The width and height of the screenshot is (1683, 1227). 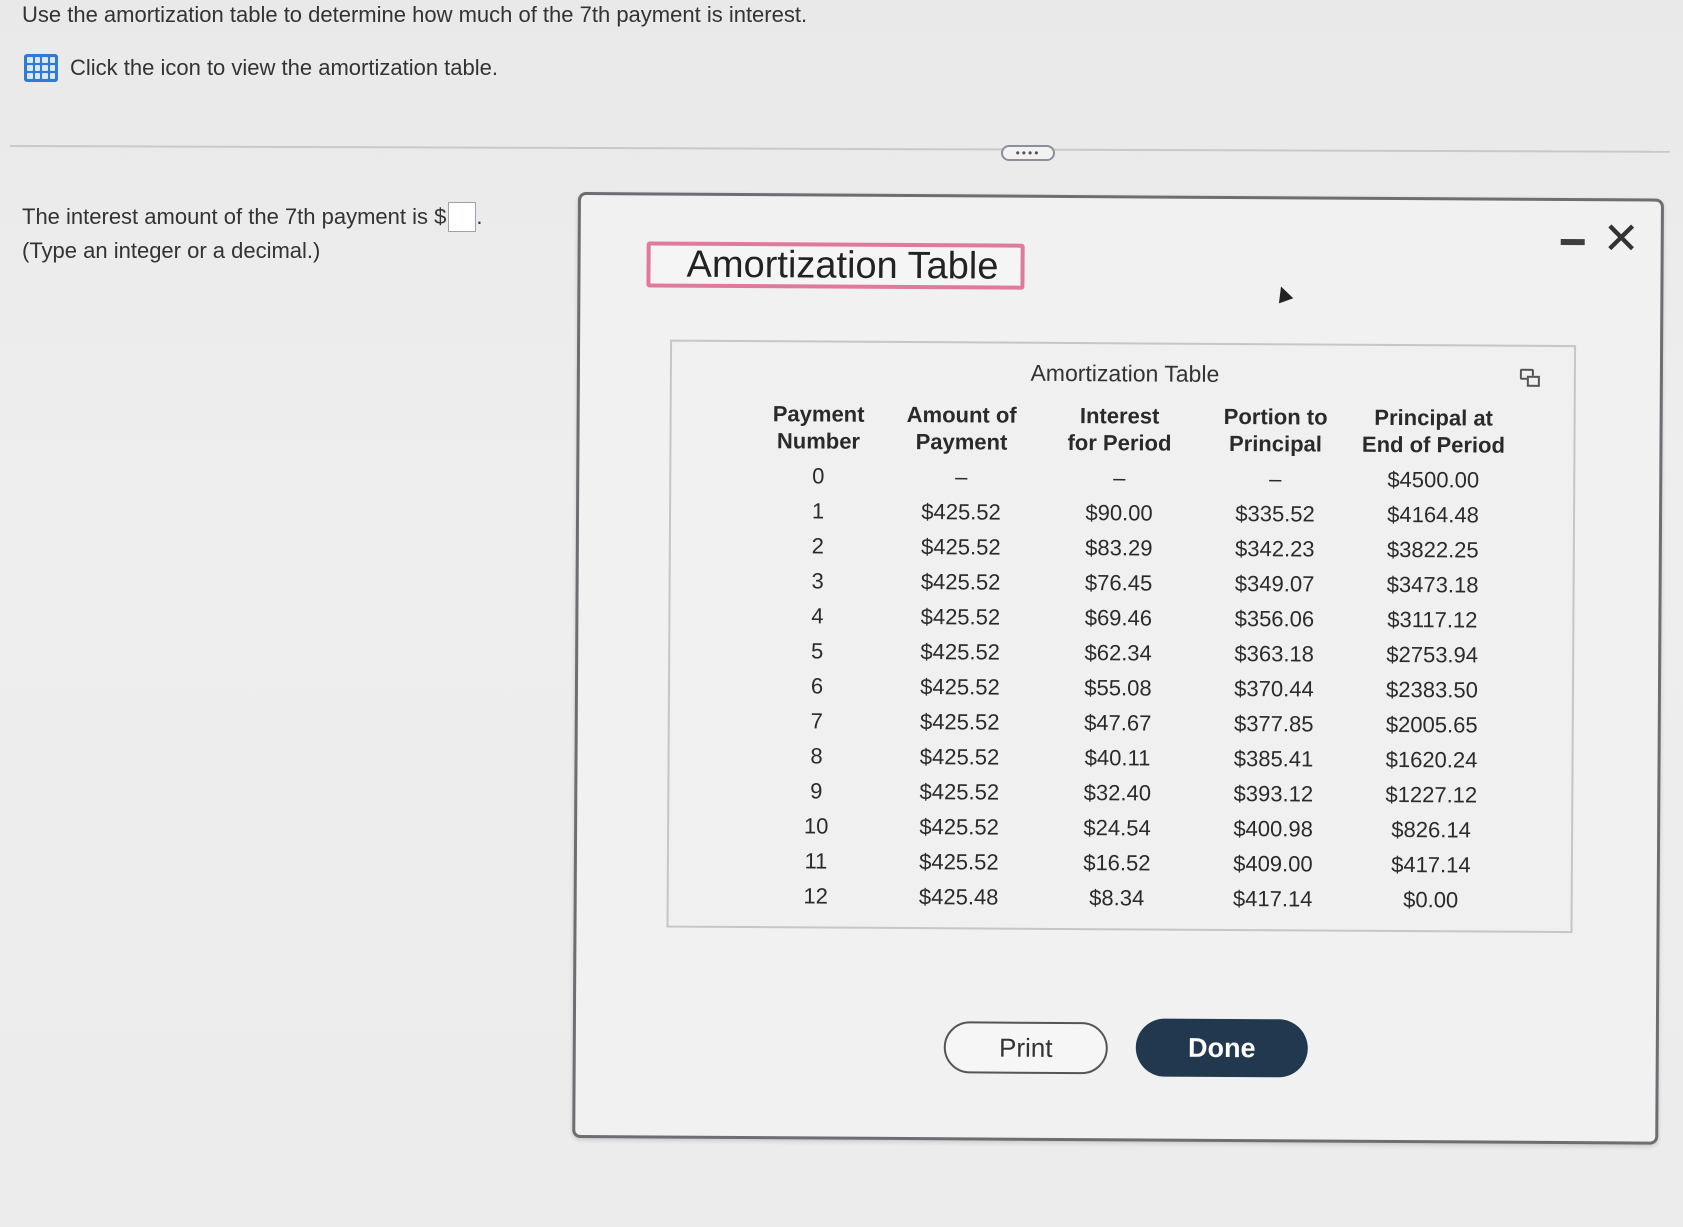 I want to click on table-row: 8 $425.52 $40.11 $385.41 $1620.24, so click(x=1132, y=758).